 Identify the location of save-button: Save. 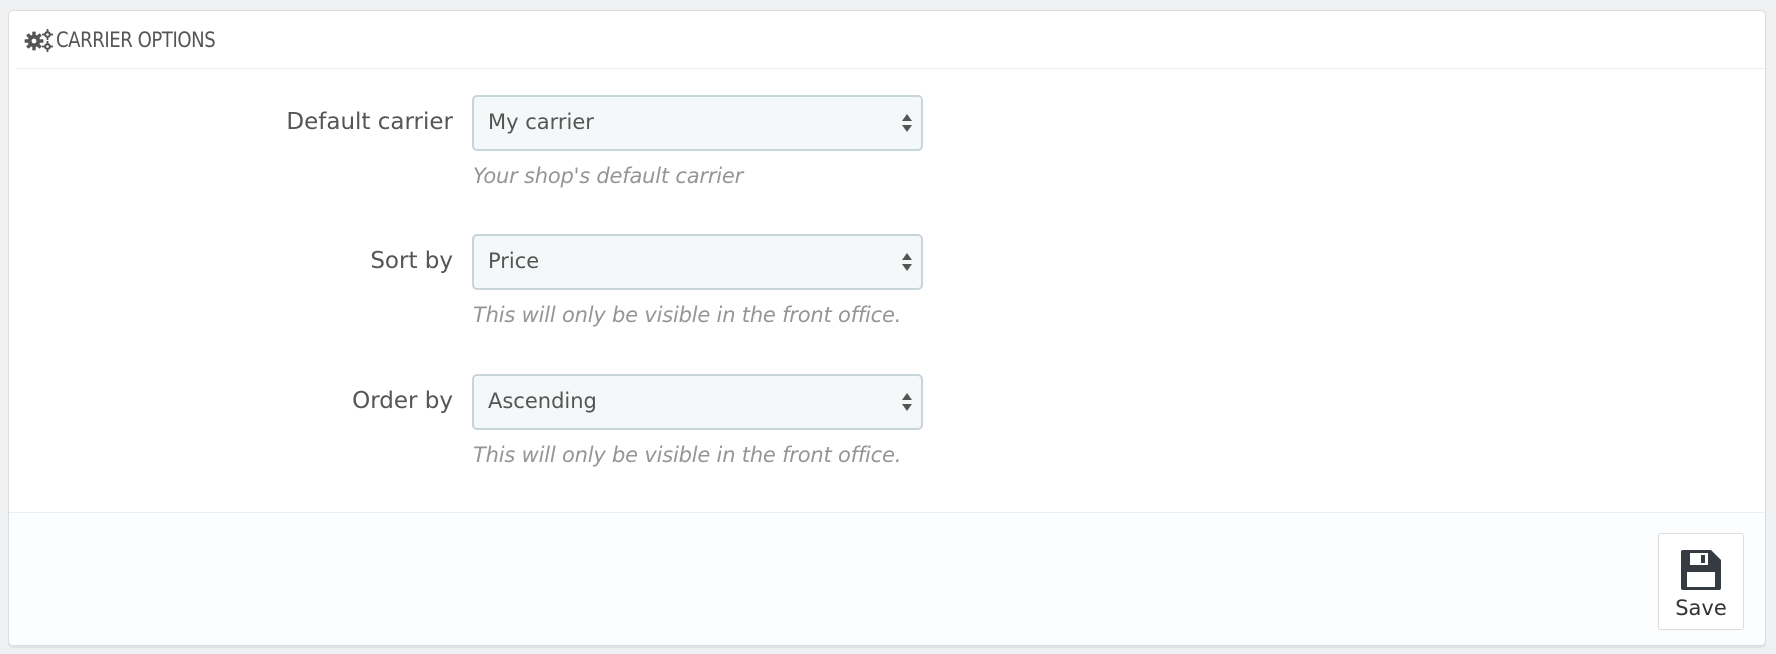
(1701, 581).